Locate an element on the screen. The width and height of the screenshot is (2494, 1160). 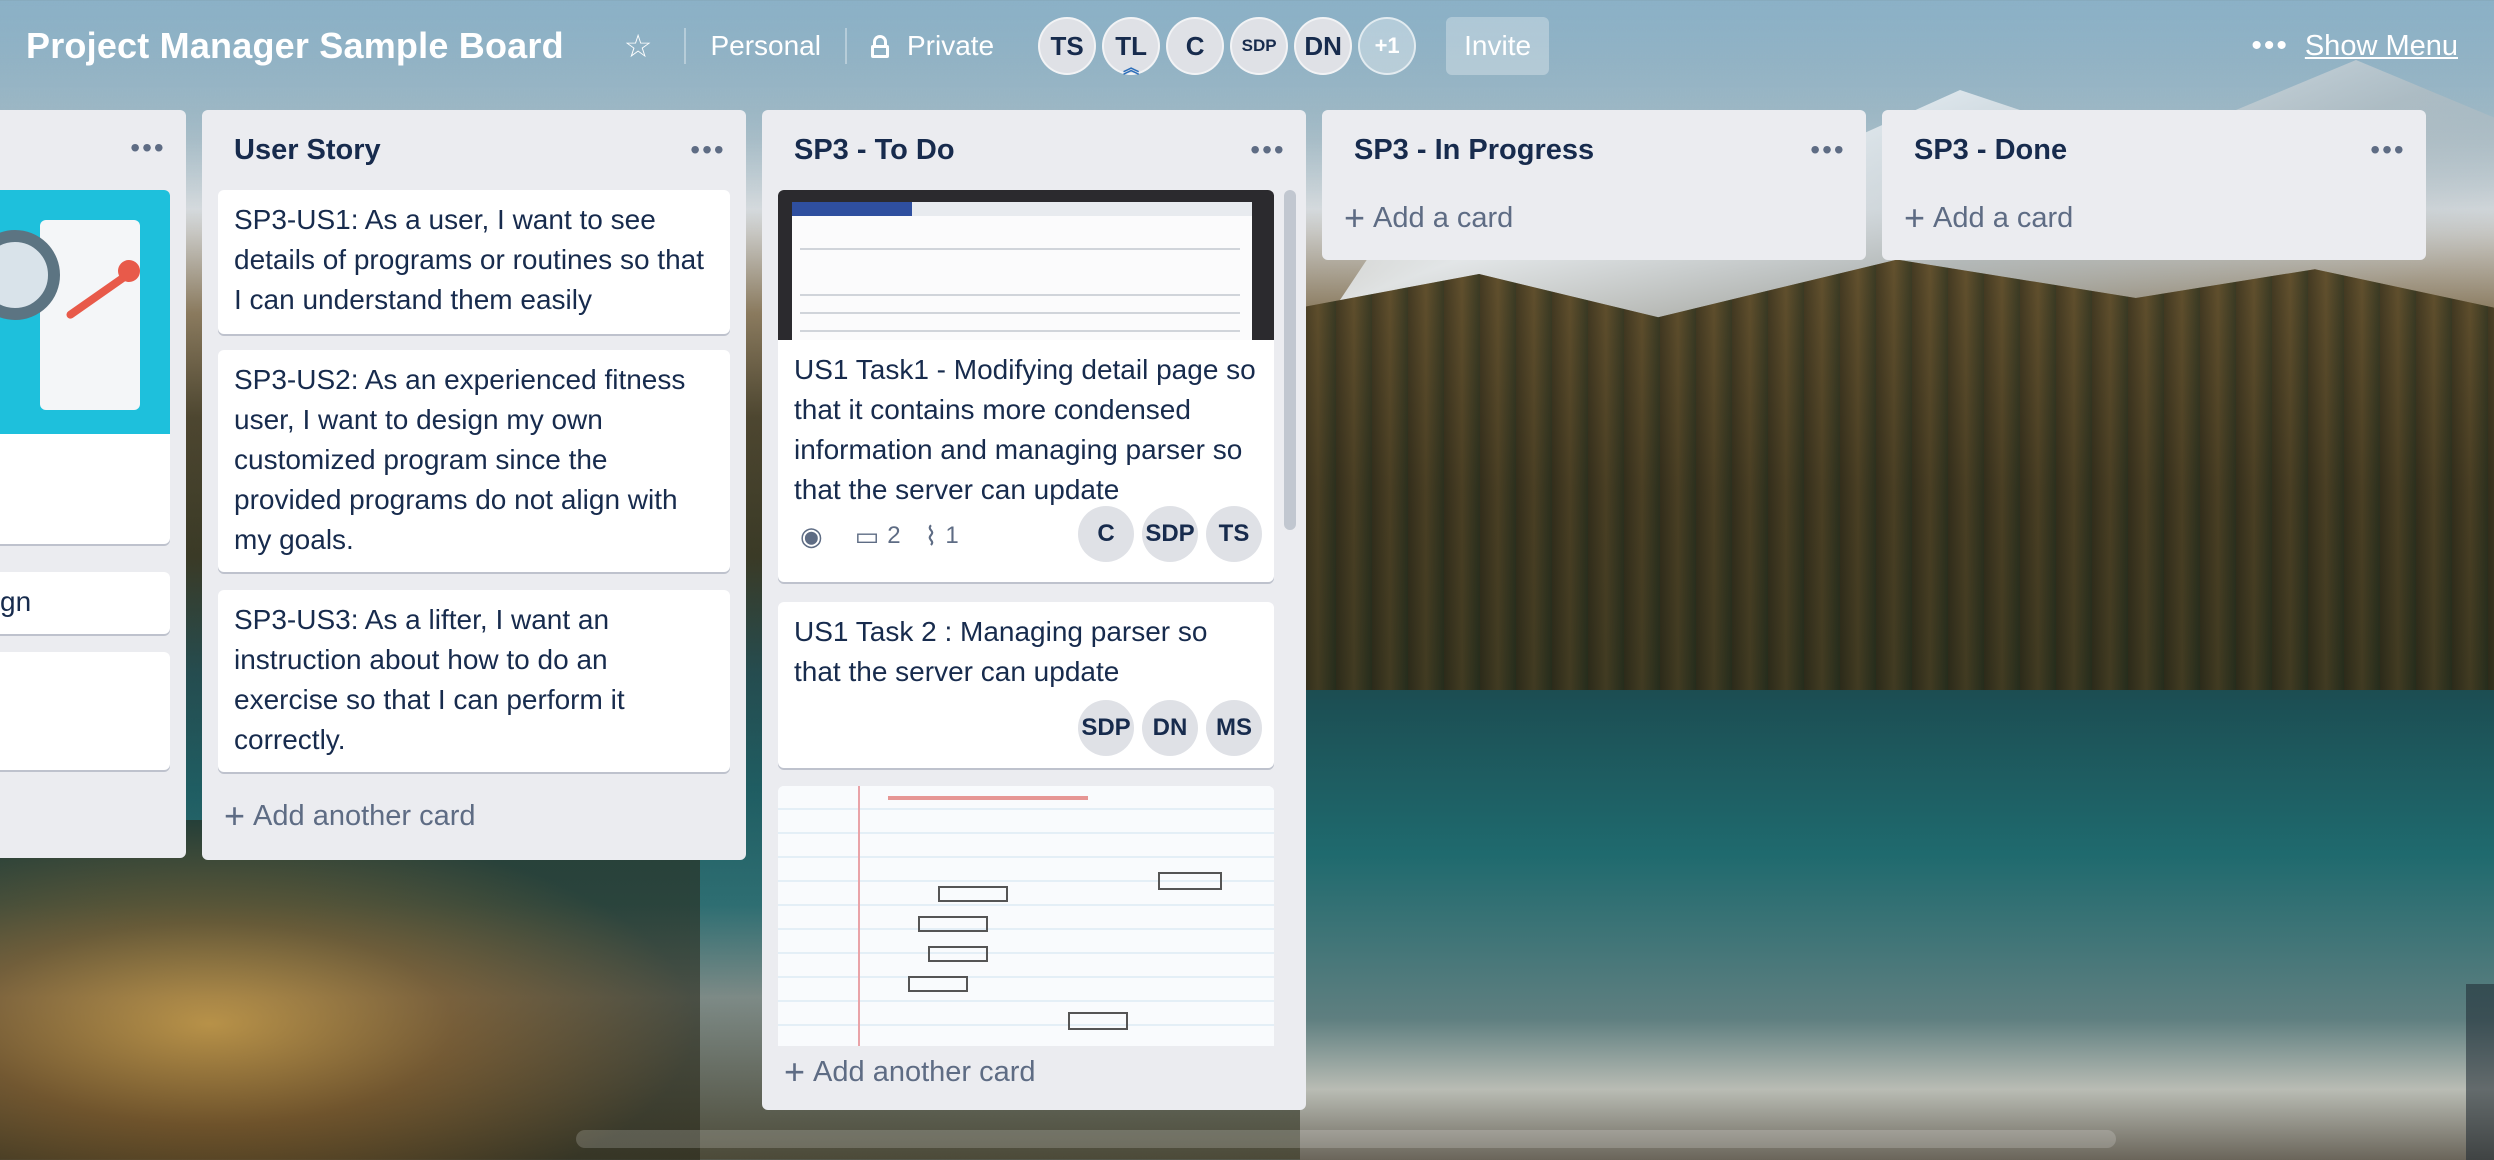
list-title: SP3 - Done is located at coordinates (1990, 150).